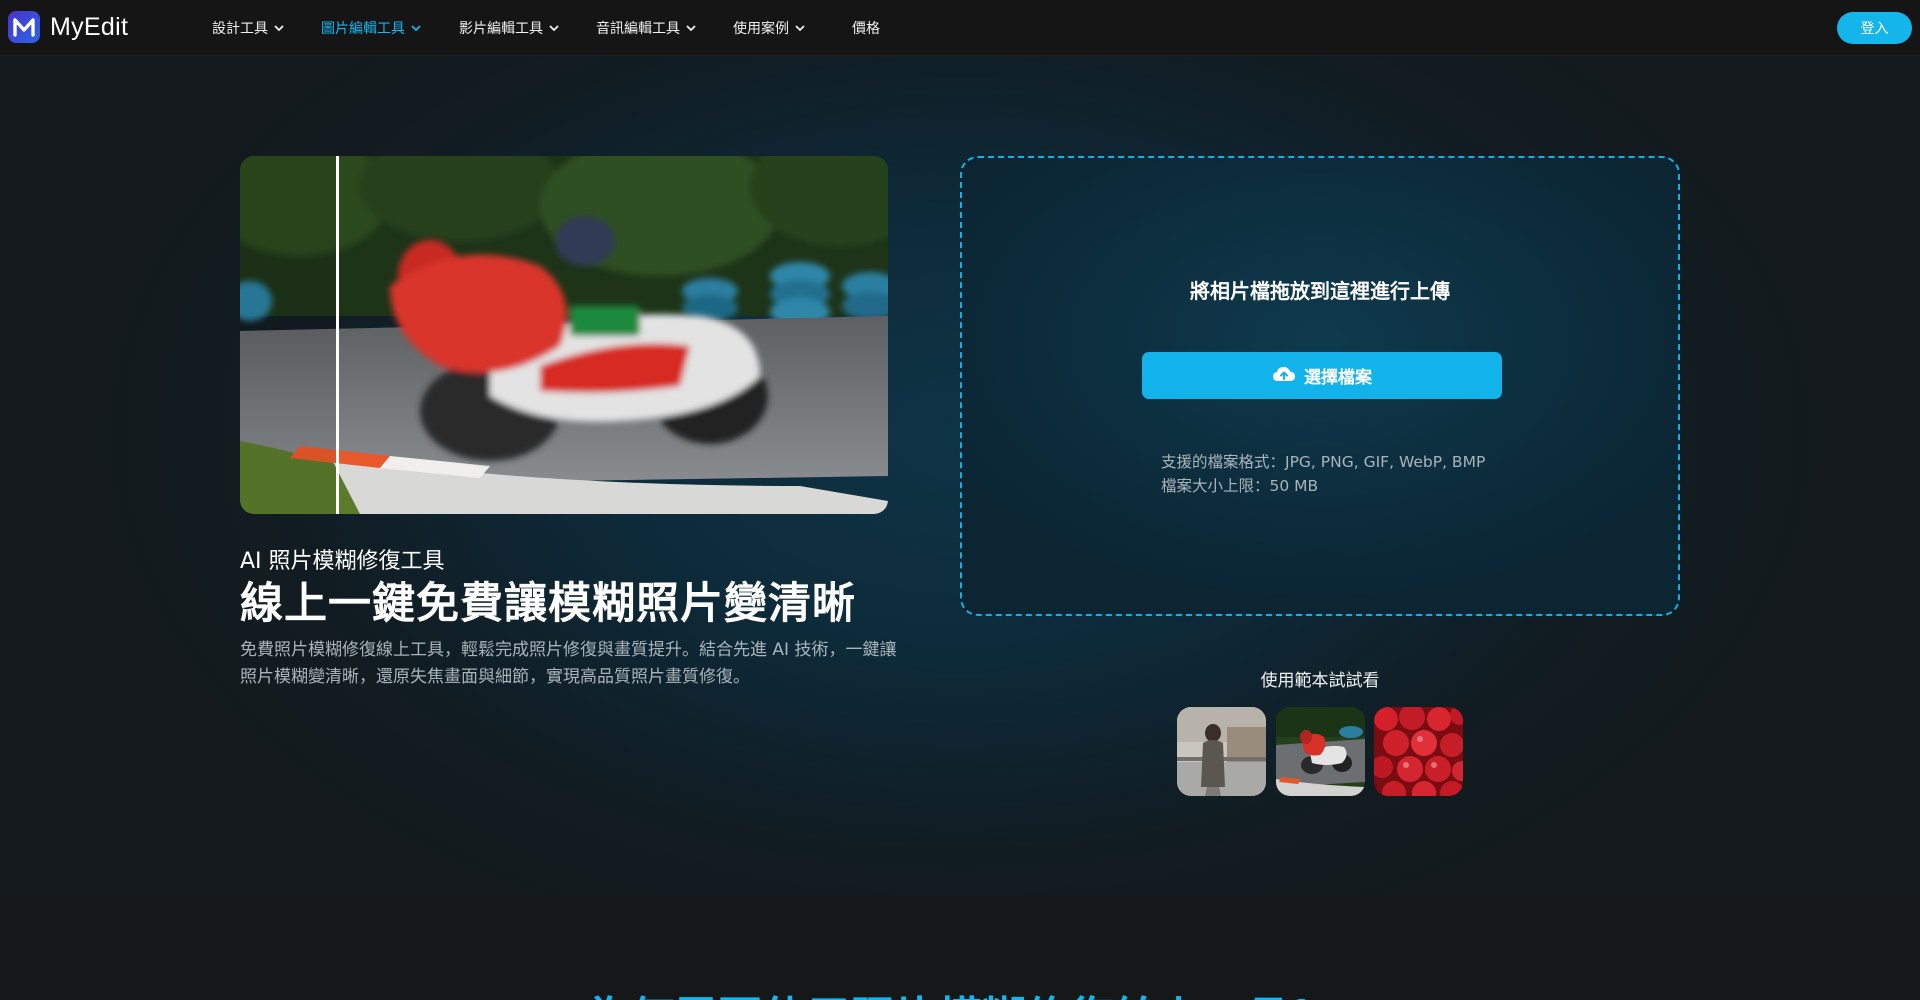 The height and width of the screenshot is (1000, 1920). I want to click on nav-photo-tools: 圖片編輯工具, so click(371, 28).